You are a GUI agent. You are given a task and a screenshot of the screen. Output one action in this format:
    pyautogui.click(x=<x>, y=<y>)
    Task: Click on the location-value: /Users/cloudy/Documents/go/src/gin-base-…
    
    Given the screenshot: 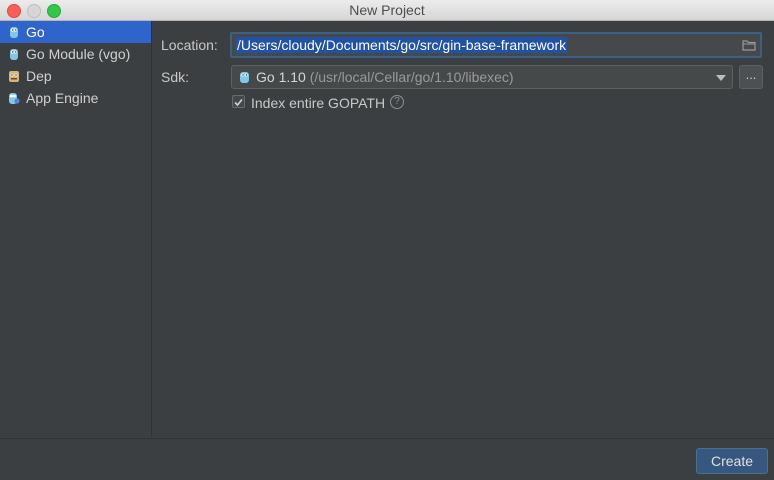 What is the action you would take?
    pyautogui.click(x=402, y=45)
    